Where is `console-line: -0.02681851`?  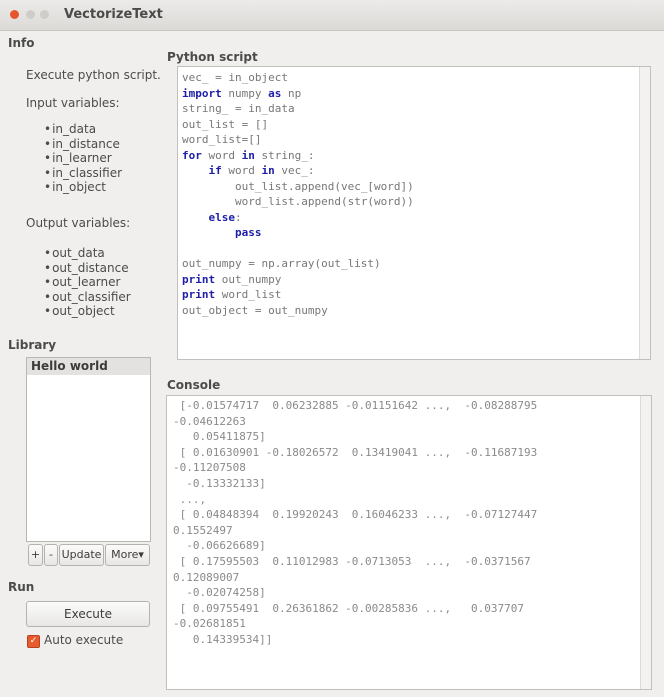
console-line: -0.02681851 is located at coordinates (209, 624).